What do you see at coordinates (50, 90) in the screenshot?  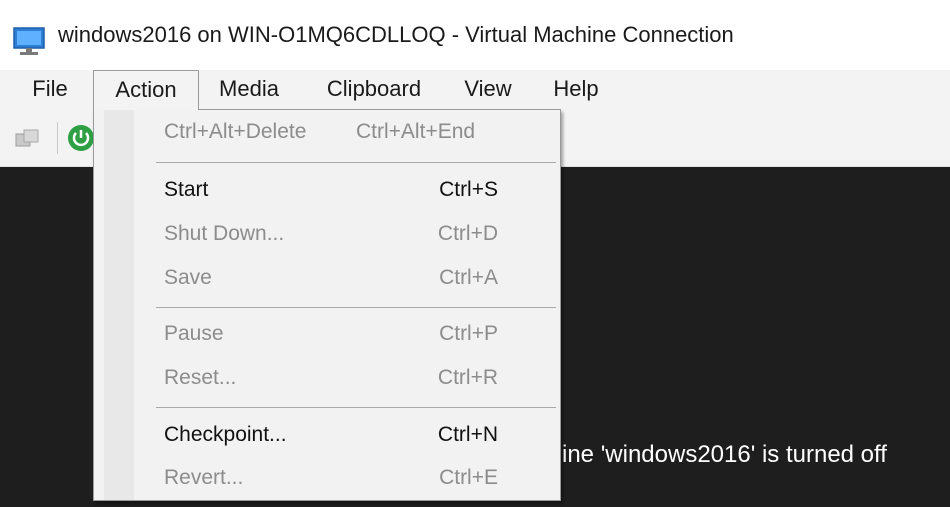 I see `menu-file: File` at bounding box center [50, 90].